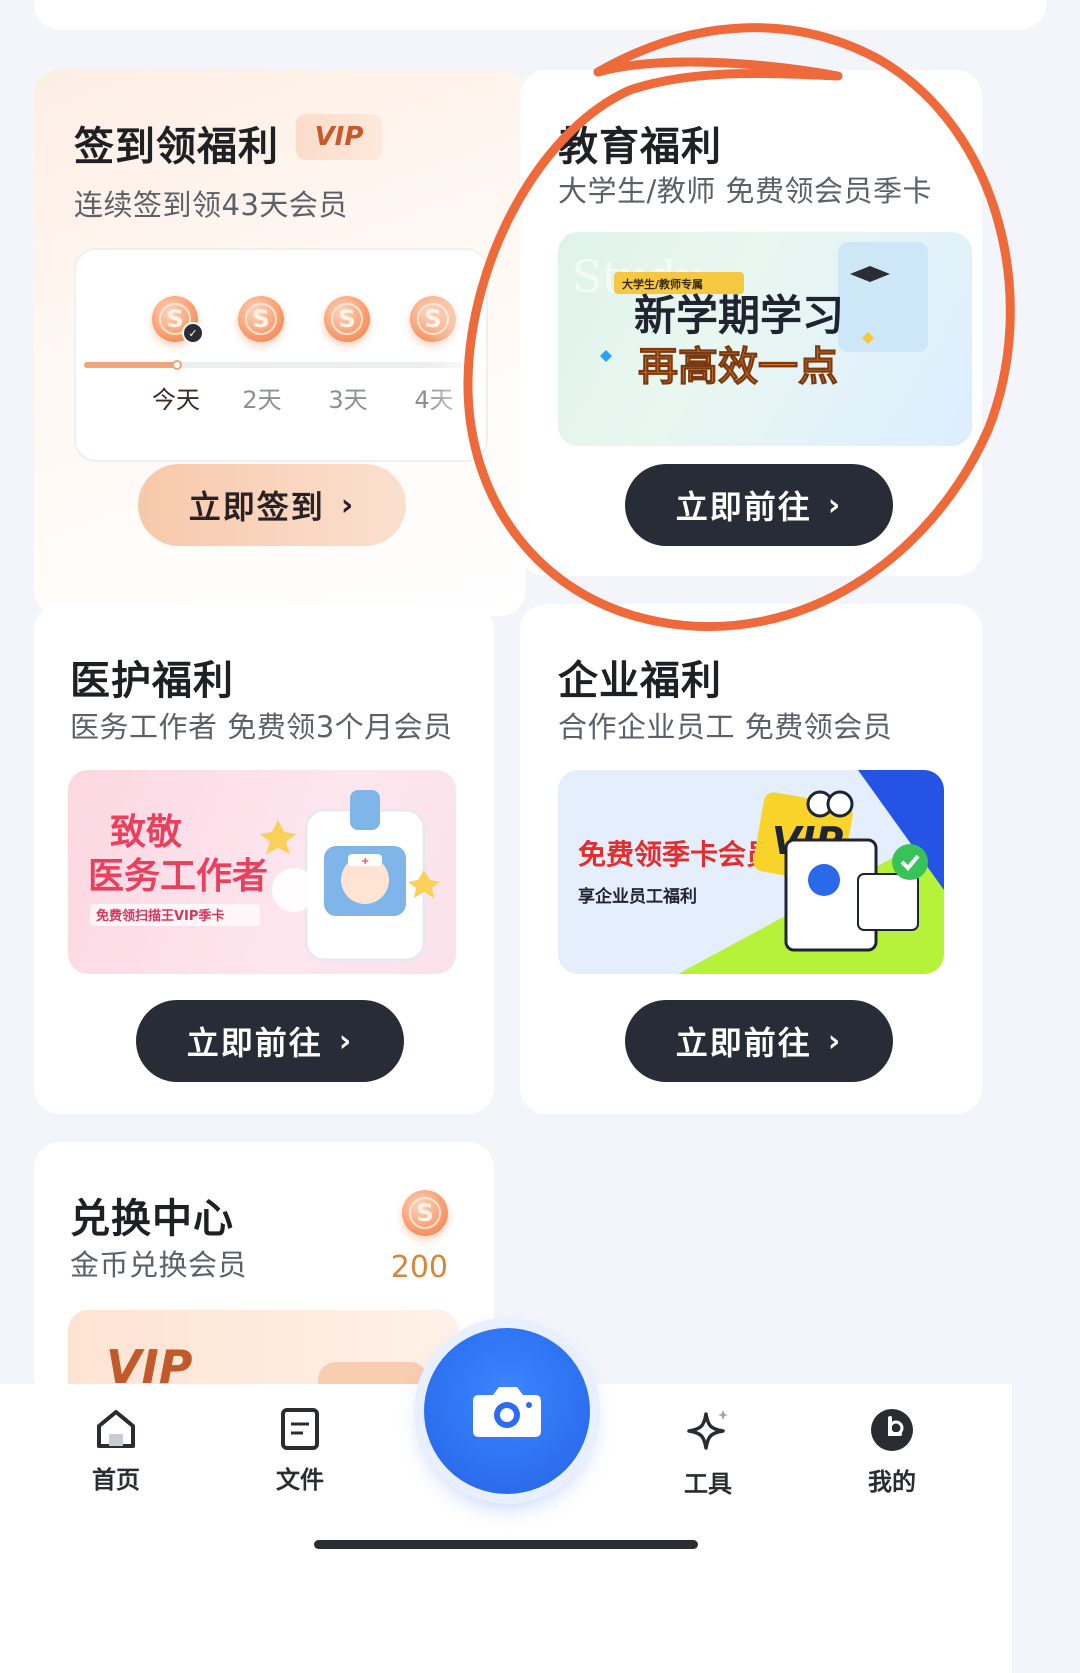  What do you see at coordinates (193, 333) in the screenshot?
I see `checkmark-icon: ✓` at bounding box center [193, 333].